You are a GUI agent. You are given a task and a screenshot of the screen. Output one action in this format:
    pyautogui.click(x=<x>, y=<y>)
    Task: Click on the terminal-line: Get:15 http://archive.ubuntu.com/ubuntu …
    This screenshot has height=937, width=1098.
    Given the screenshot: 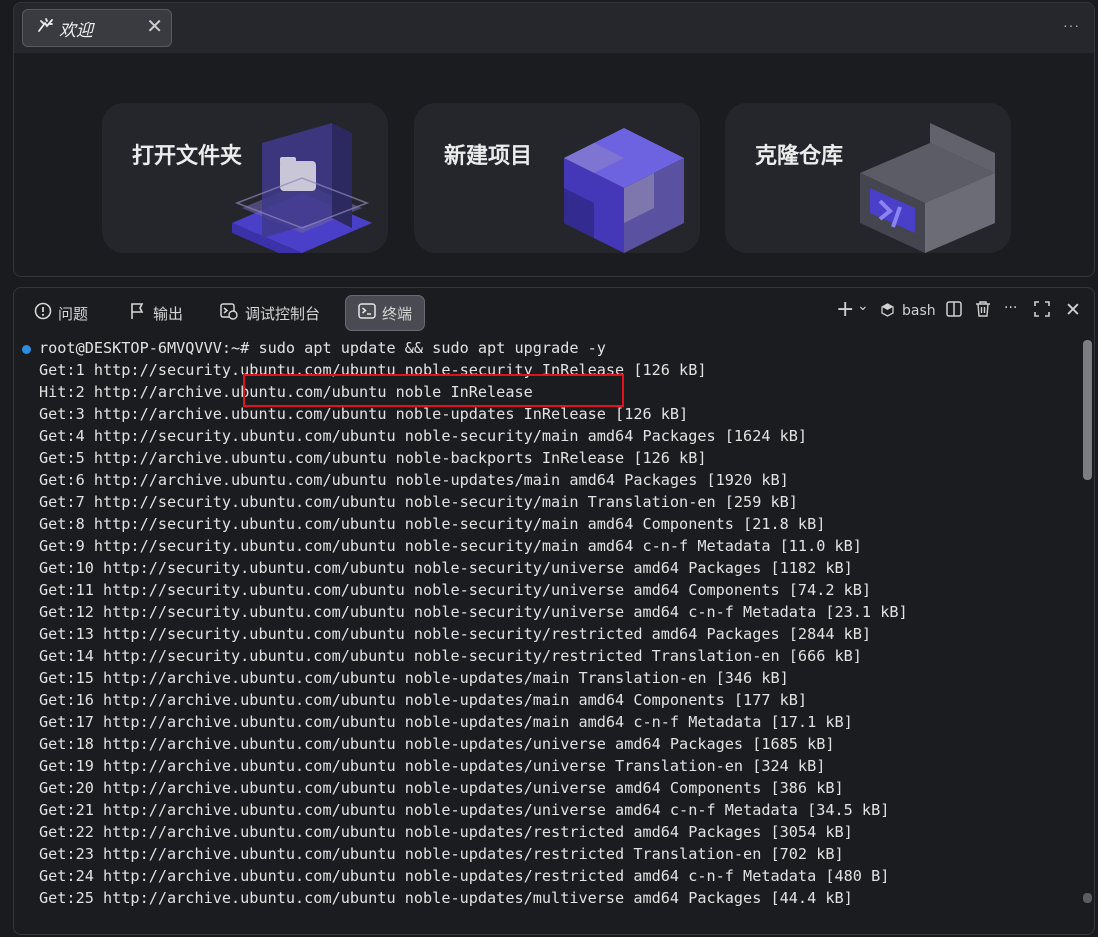 What is the action you would take?
    pyautogui.click(x=414, y=678)
    